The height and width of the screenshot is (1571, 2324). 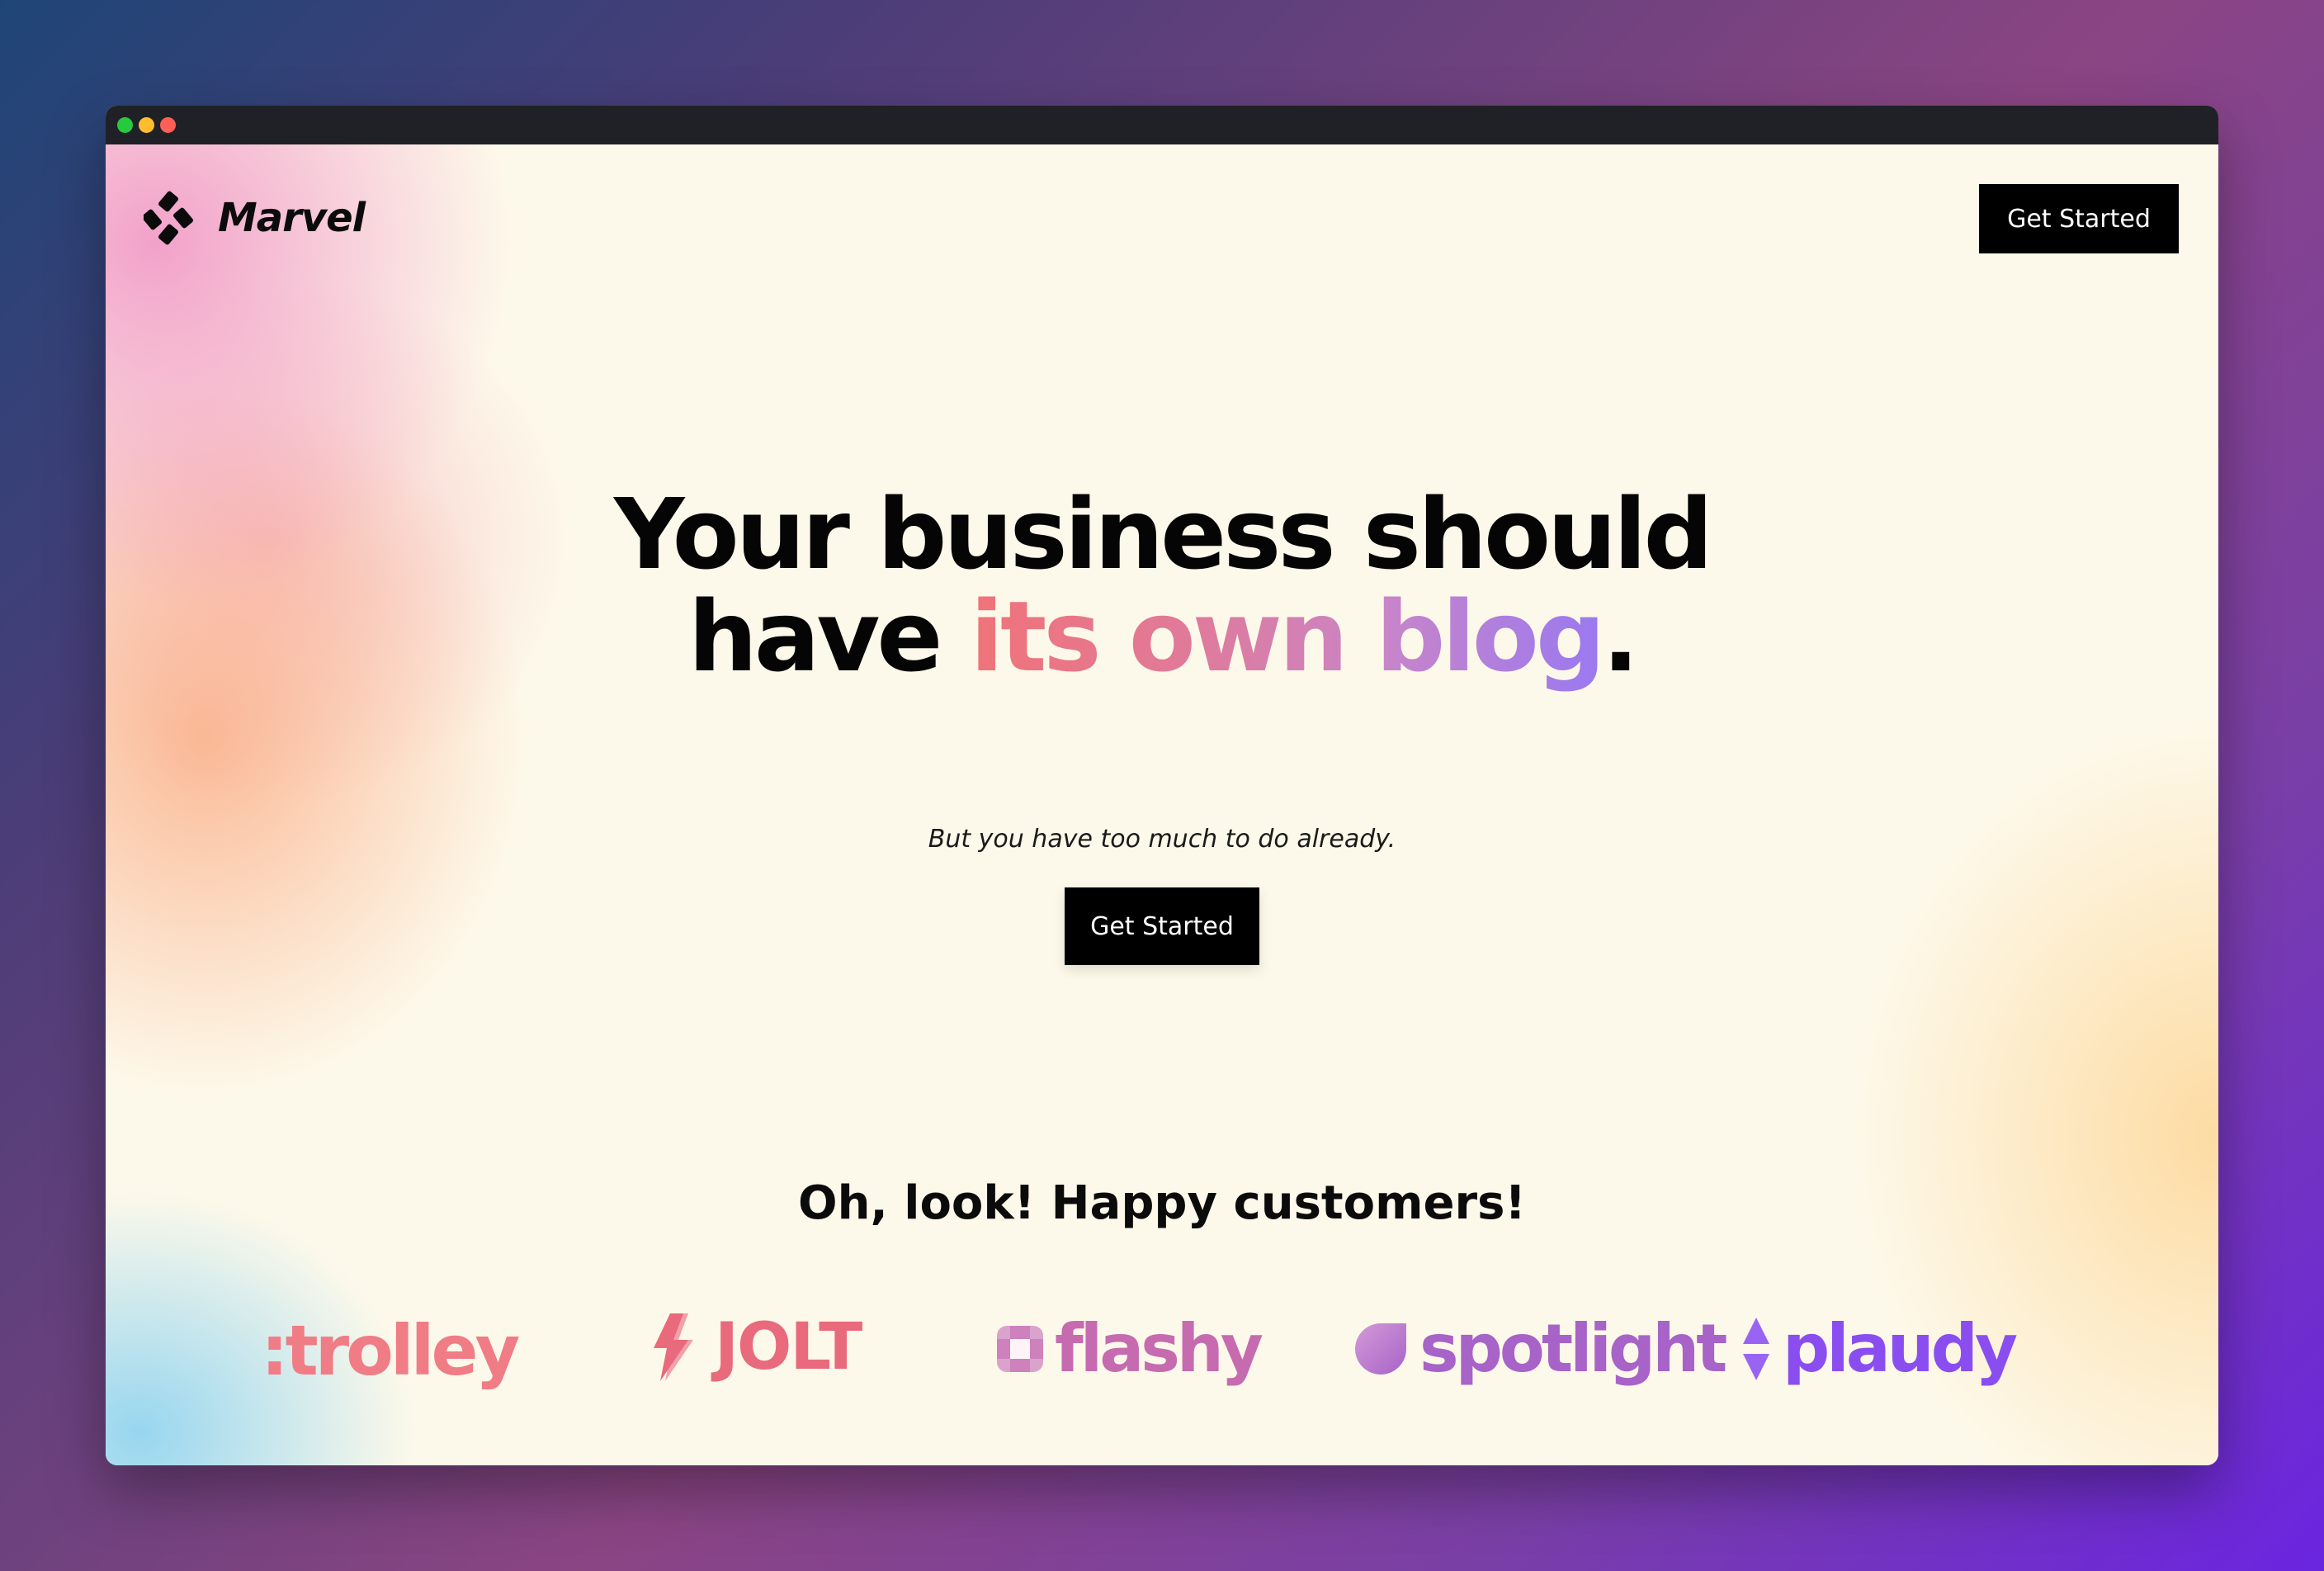 What do you see at coordinates (1900, 1348) in the screenshot?
I see `plaudy-wordmark: plaudy` at bounding box center [1900, 1348].